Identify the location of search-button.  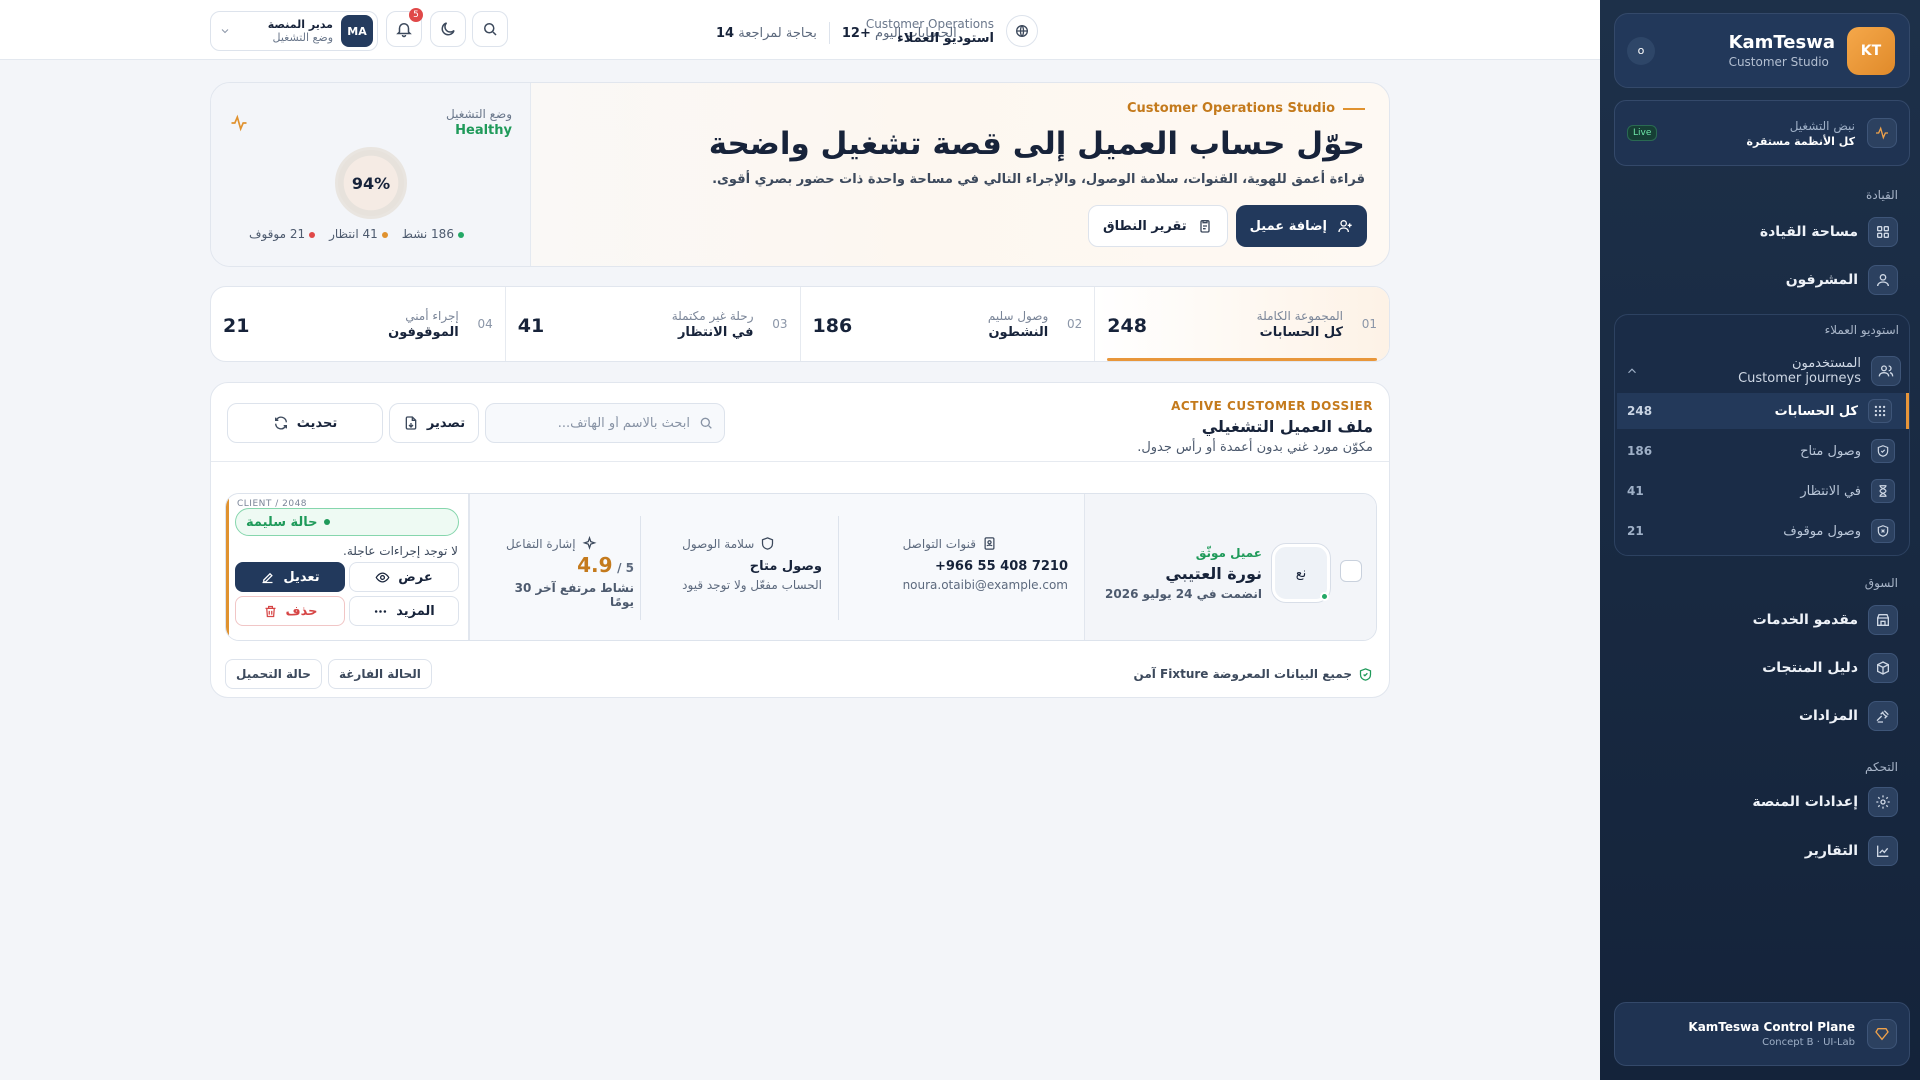
(490, 29).